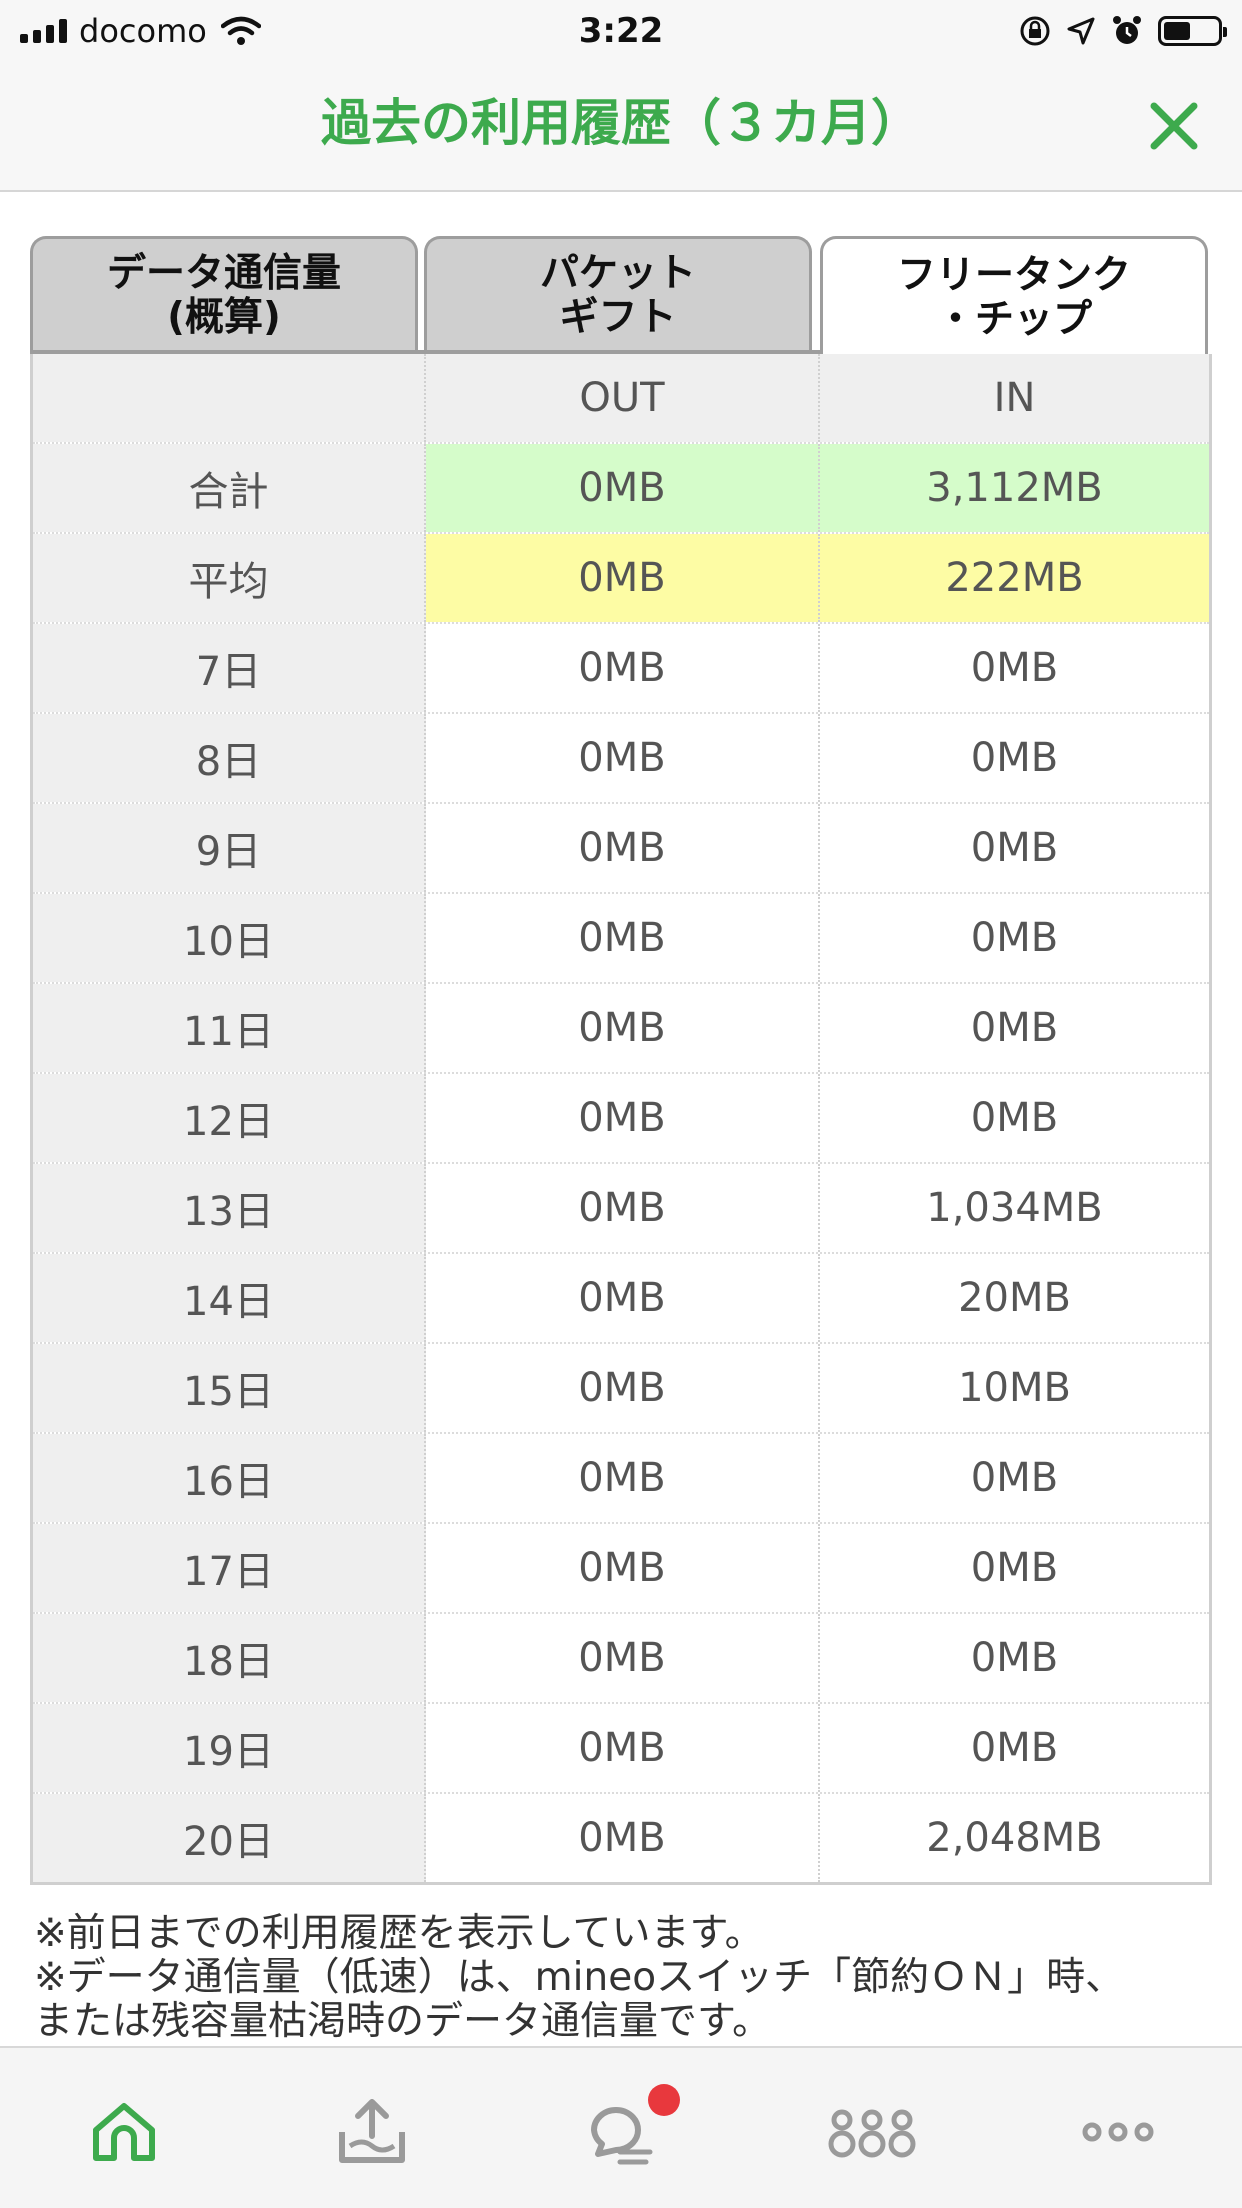 This screenshot has width=1242, height=2208. I want to click on tab-data-usage: データ通信量 (概算), so click(224, 294).